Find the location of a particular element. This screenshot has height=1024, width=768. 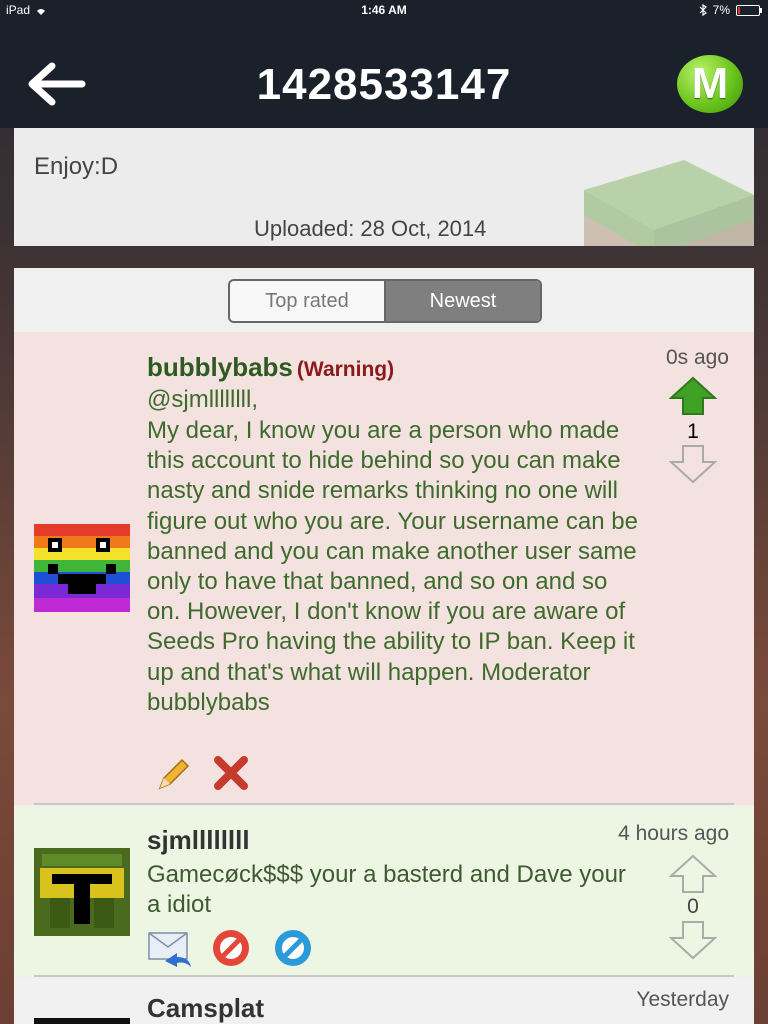

app-logo-button: M is located at coordinates (710, 84).